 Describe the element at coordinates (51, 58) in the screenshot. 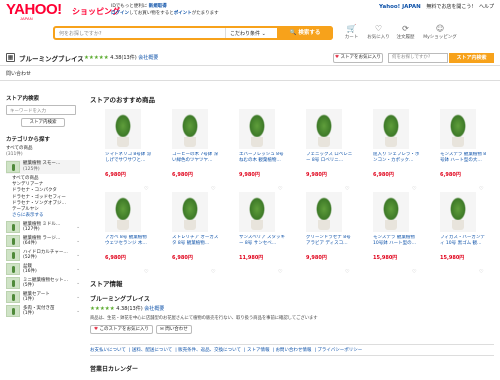

I see `store-name: ブルーミングブレイス` at that location.